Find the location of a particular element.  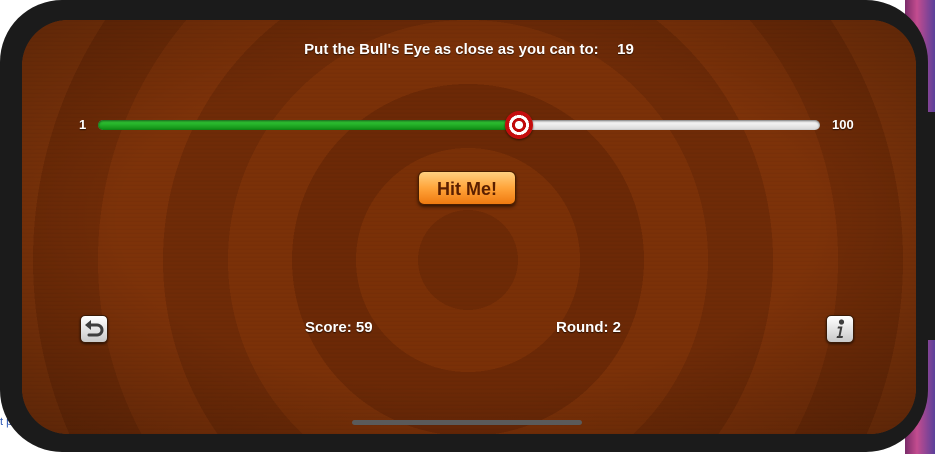

round-label: Round: is located at coordinates (582, 327).